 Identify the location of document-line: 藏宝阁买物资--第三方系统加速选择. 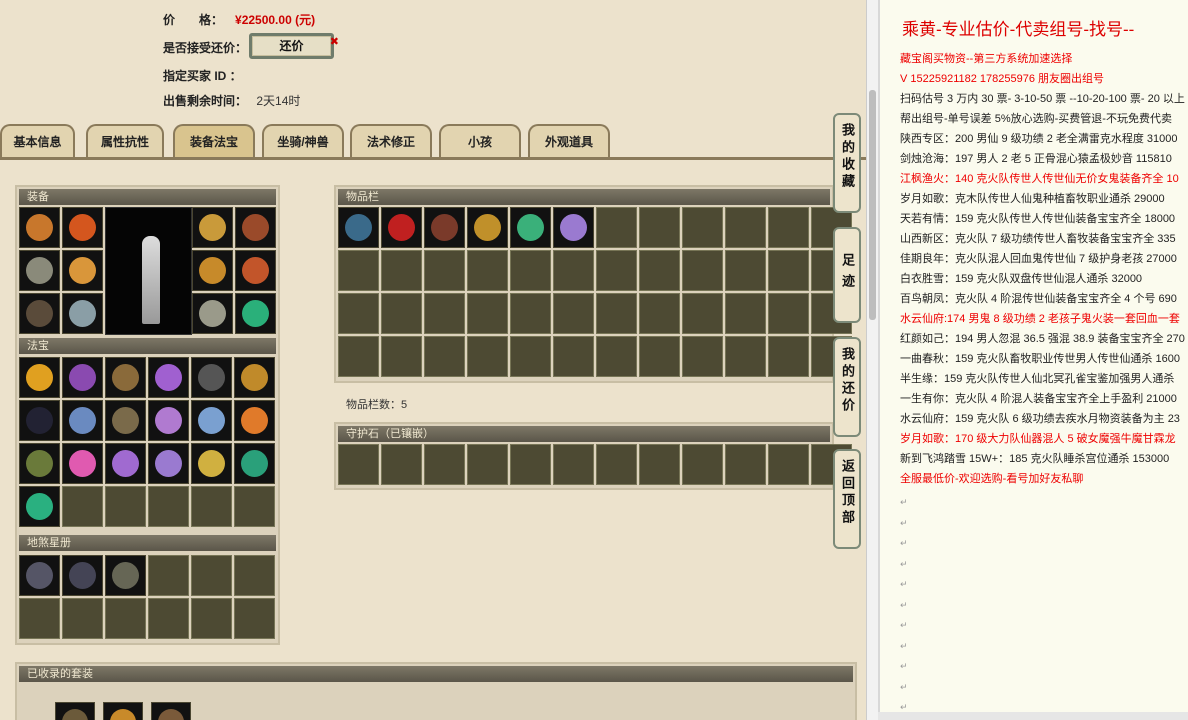
(986, 59).